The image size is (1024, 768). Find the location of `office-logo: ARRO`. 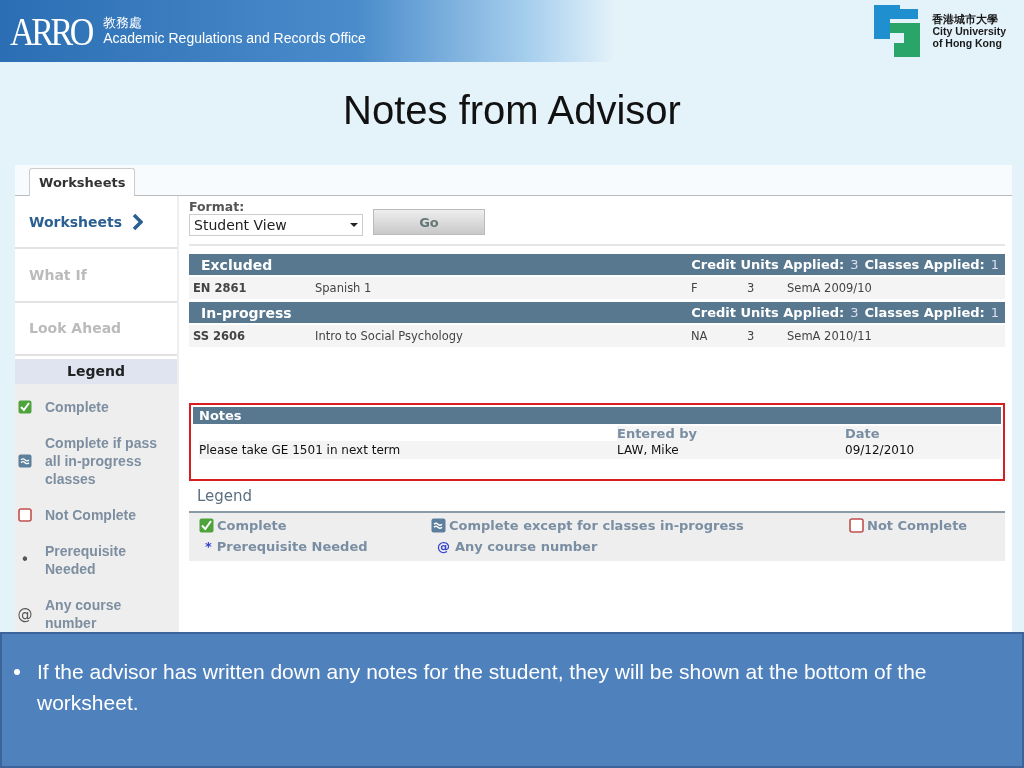

office-logo: ARRO is located at coordinates (50, 31).